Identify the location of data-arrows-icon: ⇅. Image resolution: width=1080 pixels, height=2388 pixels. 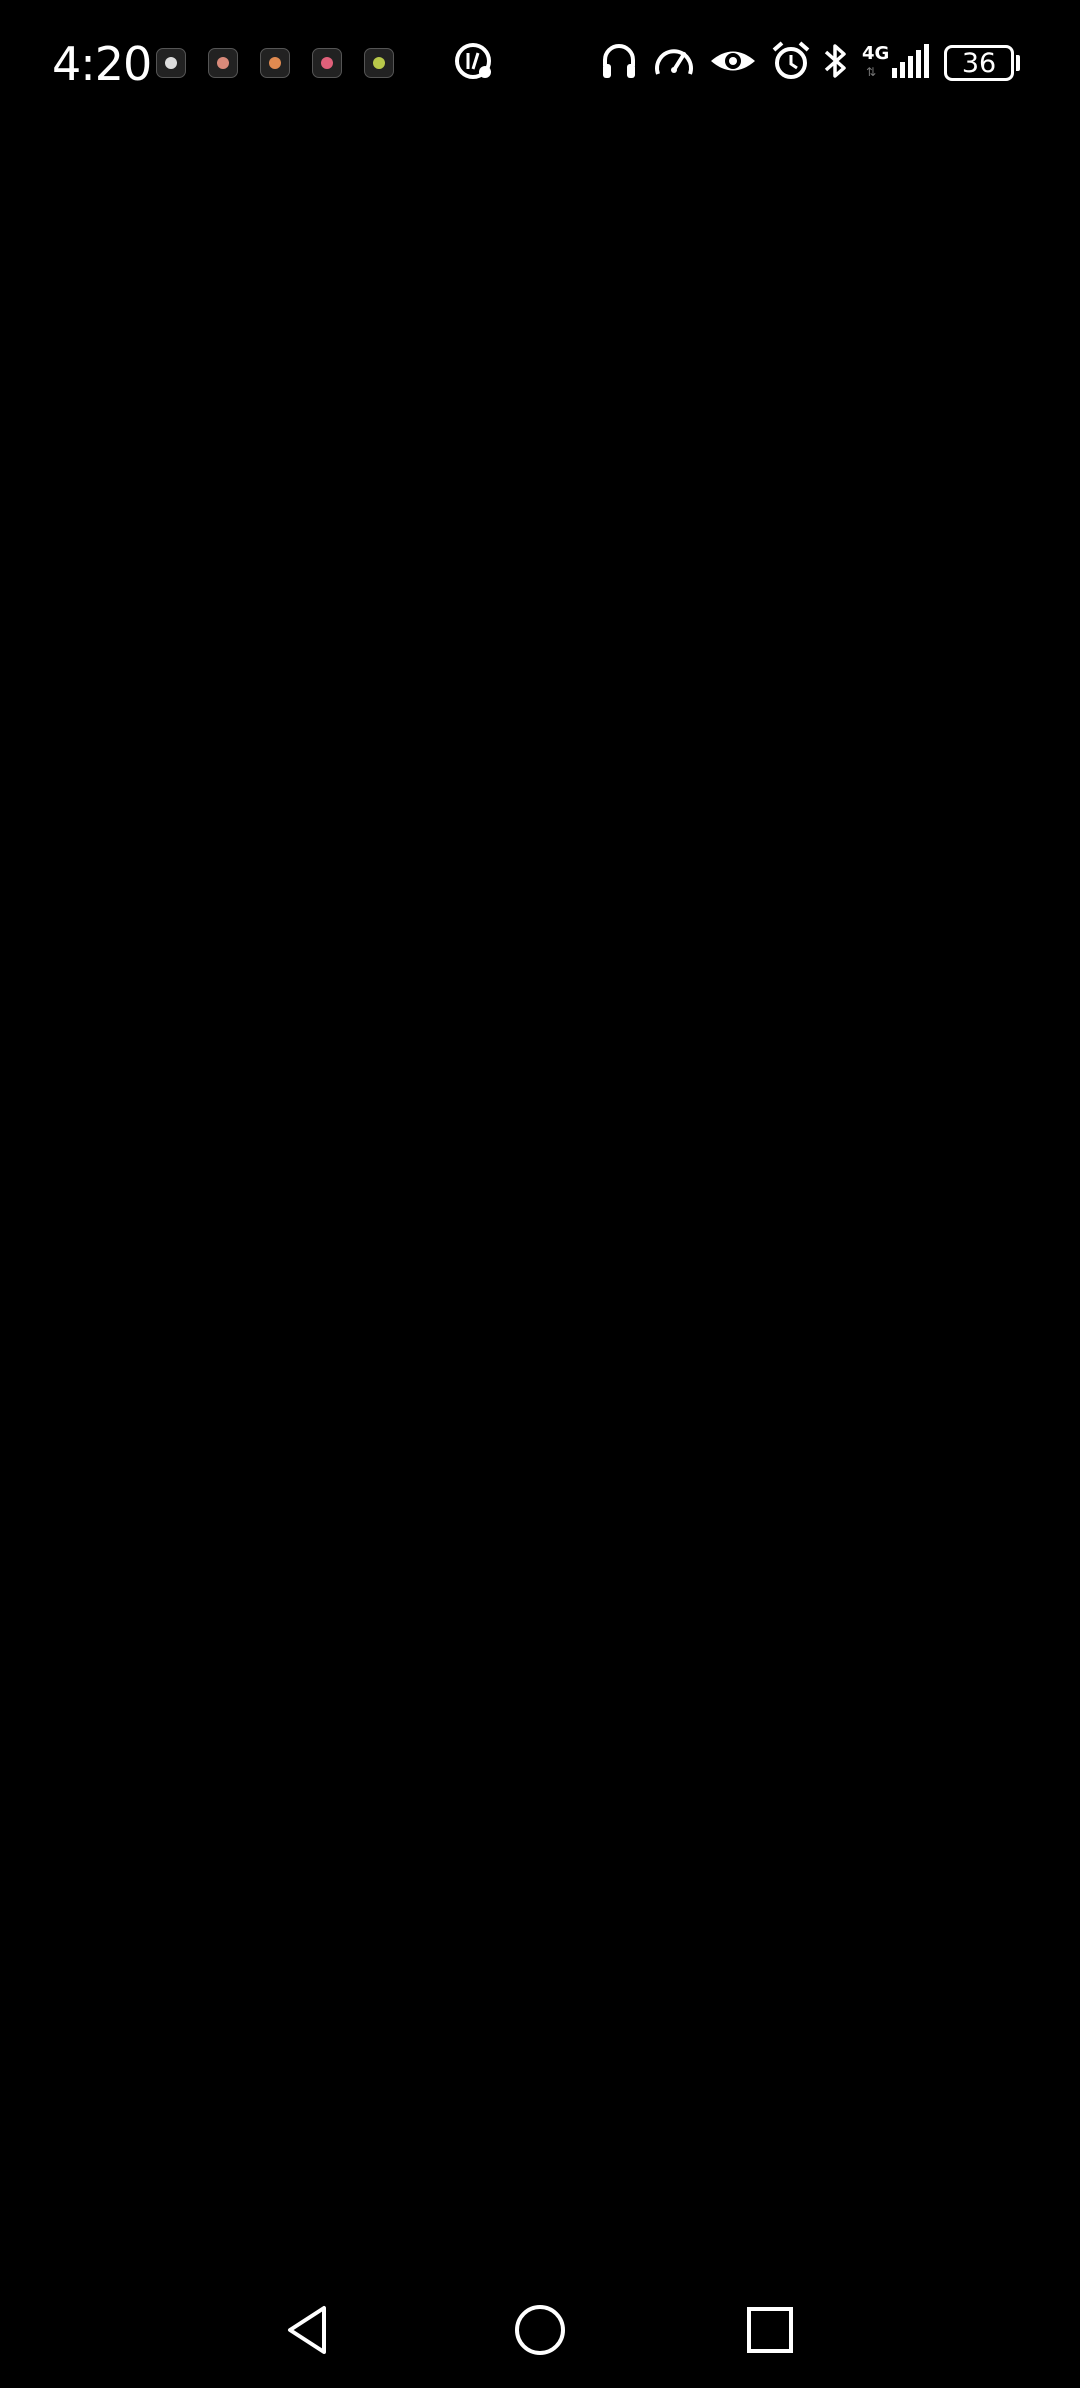
(871, 72).